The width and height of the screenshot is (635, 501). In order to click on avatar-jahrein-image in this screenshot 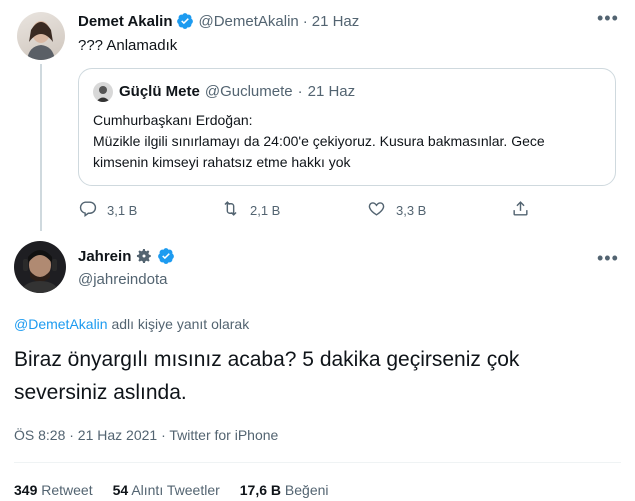, I will do `click(40, 271)`.